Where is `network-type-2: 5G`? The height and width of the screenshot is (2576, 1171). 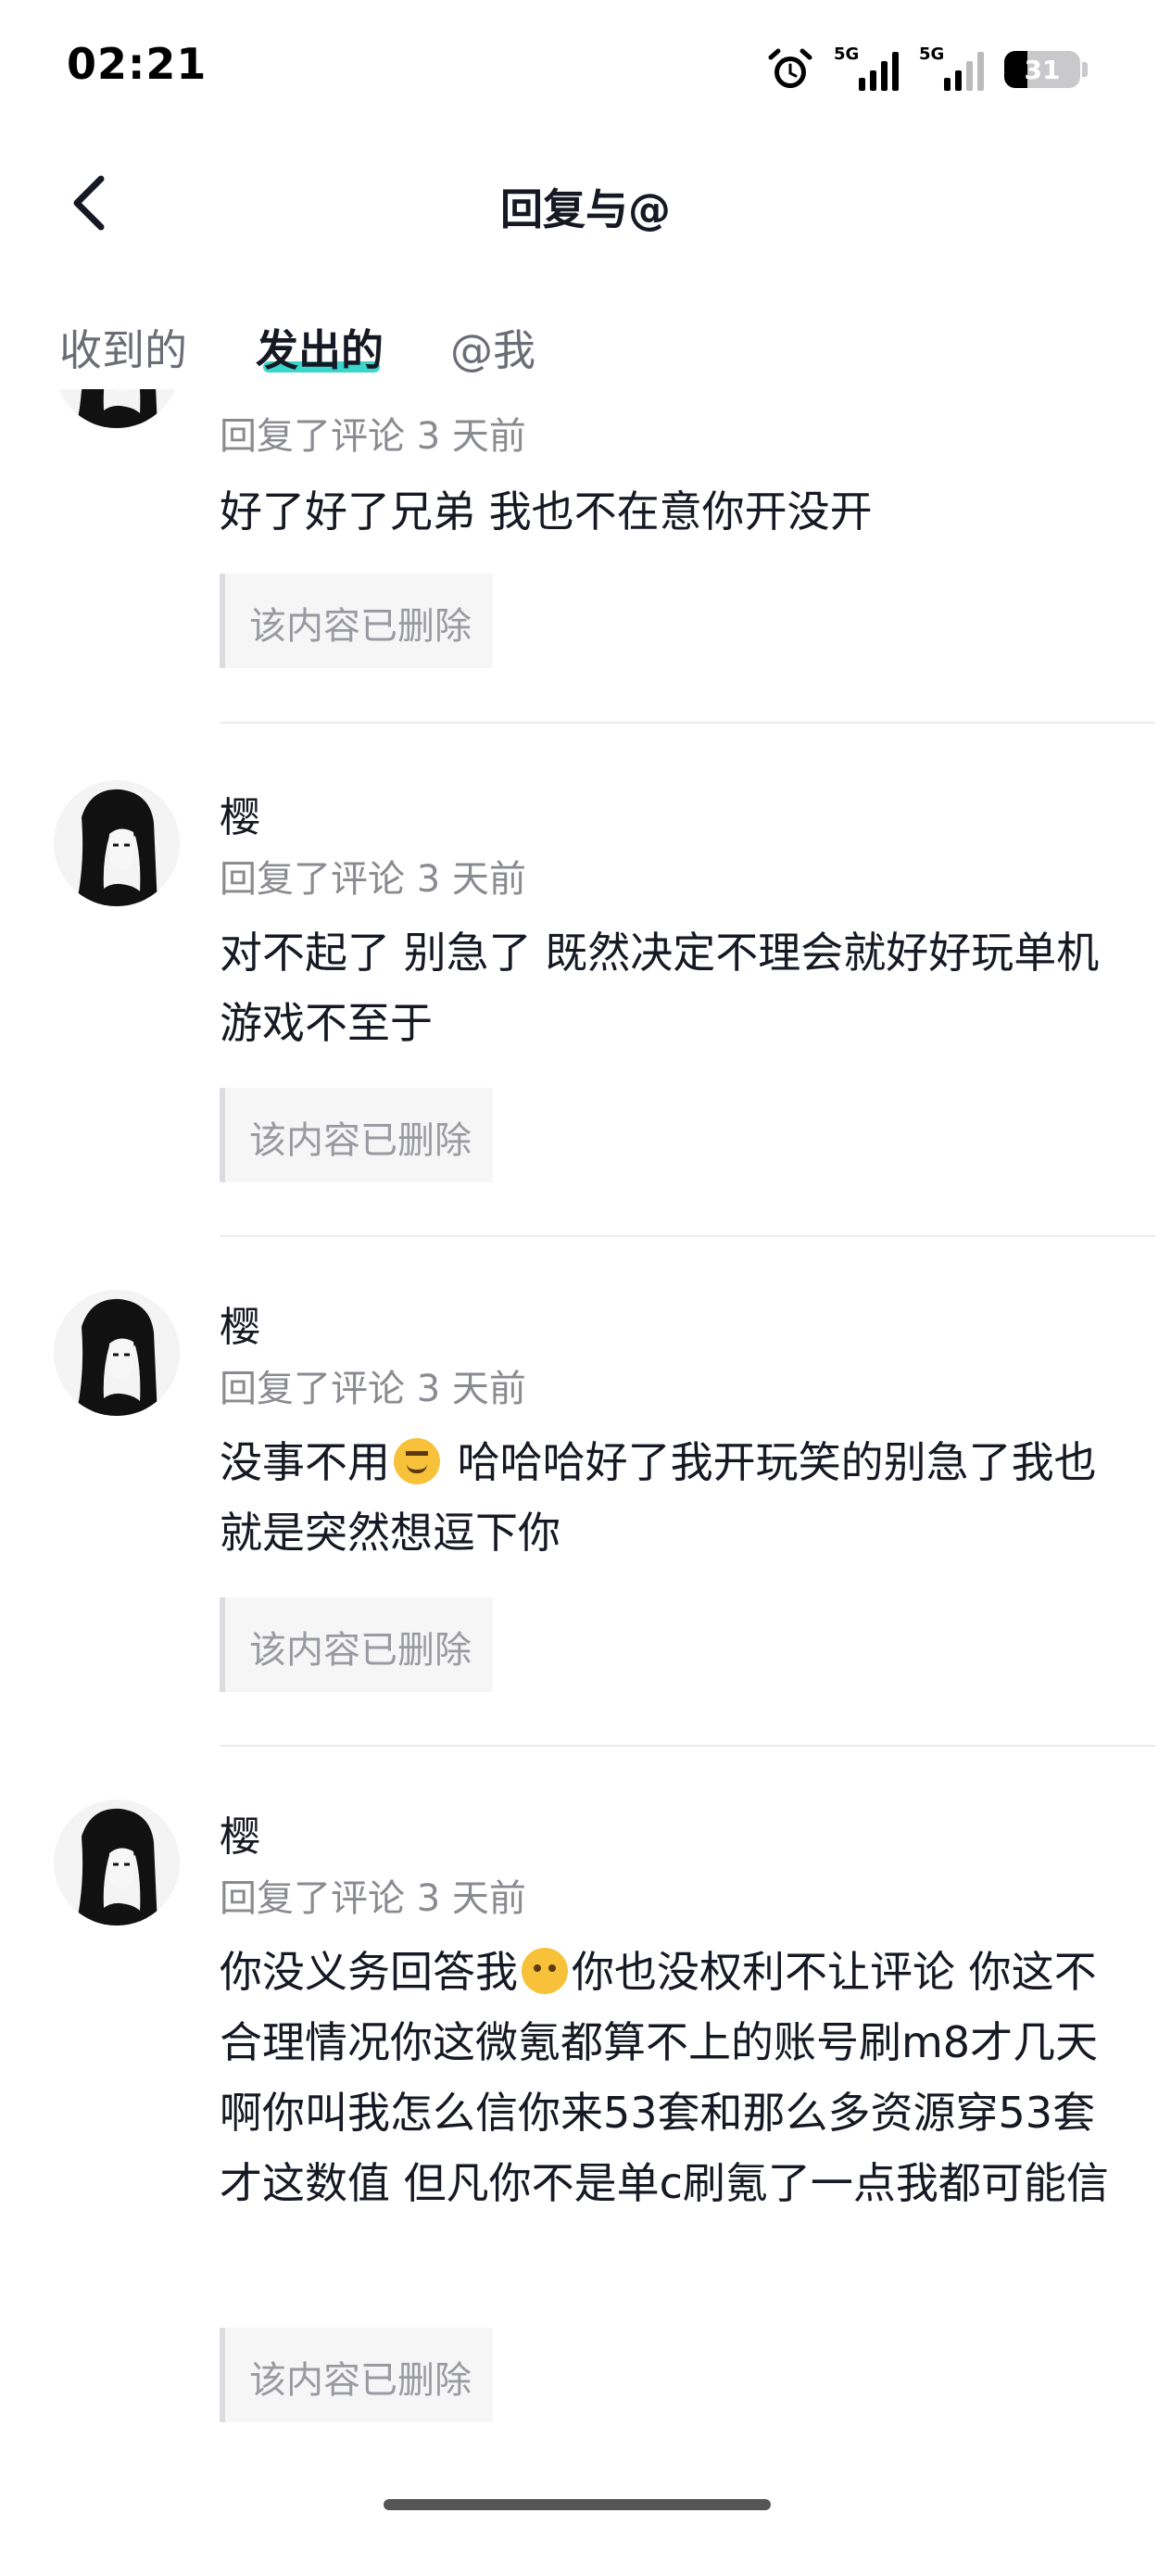 network-type-2: 5G is located at coordinates (932, 54).